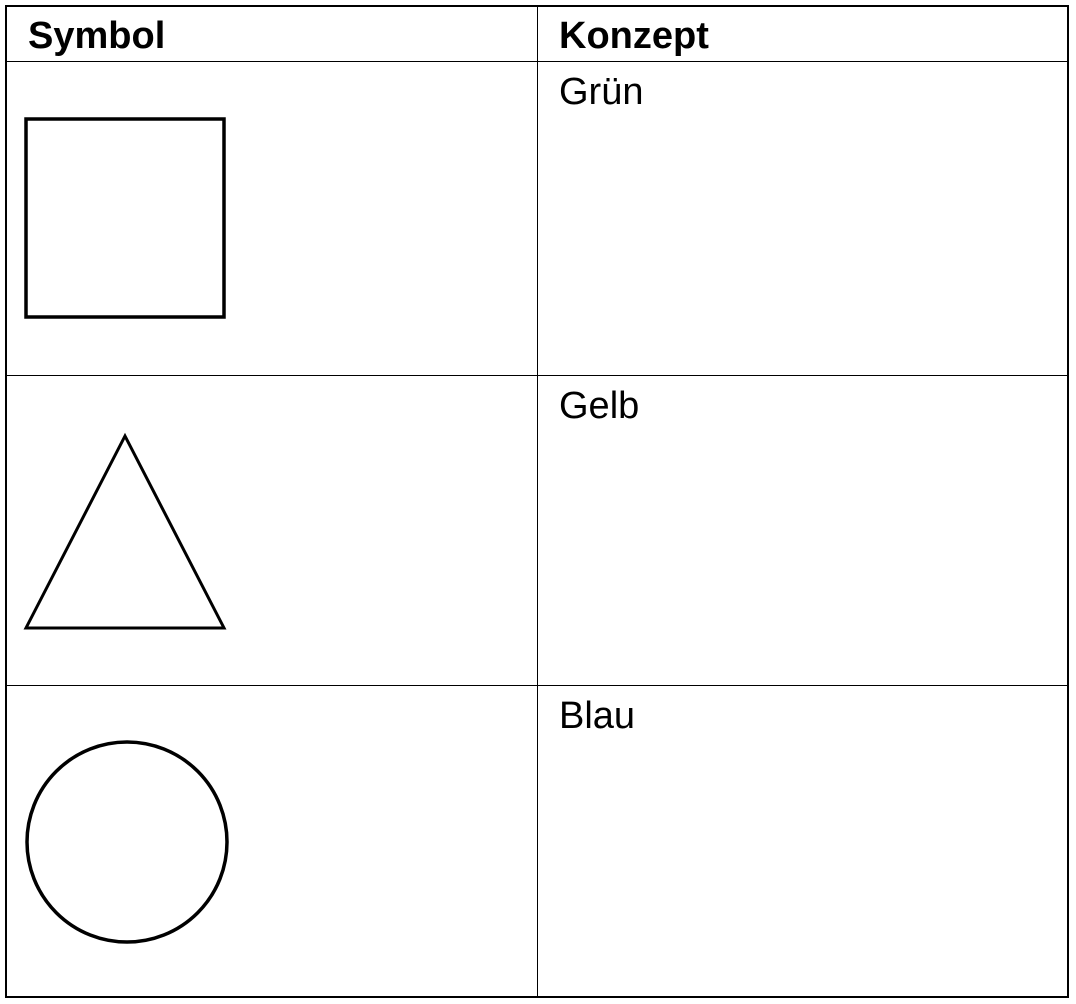  Describe the element at coordinates (125, 531) in the screenshot. I see `triangle-icon` at that location.